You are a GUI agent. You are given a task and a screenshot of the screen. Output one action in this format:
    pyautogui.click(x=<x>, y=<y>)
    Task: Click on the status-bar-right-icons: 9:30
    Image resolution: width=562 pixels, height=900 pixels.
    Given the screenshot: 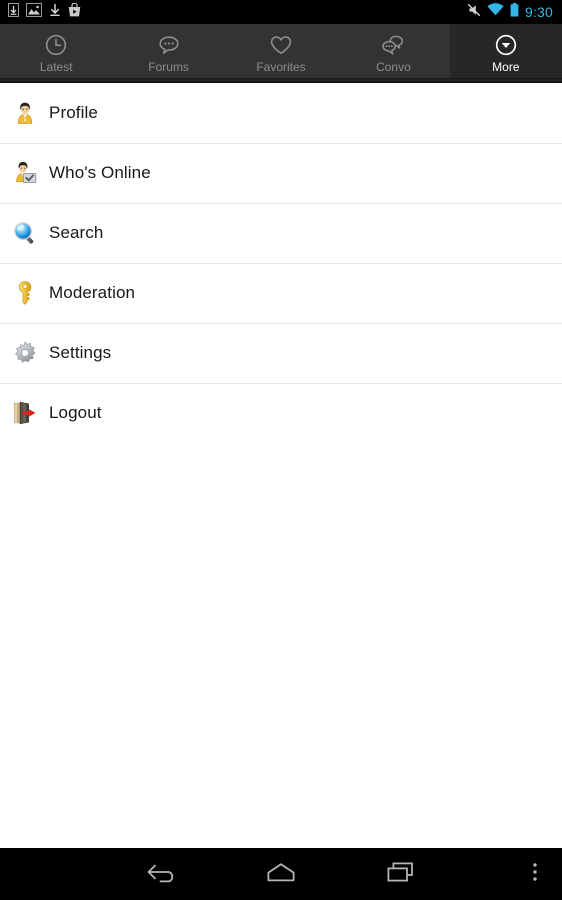 What is the action you would take?
    pyautogui.click(x=514, y=12)
    